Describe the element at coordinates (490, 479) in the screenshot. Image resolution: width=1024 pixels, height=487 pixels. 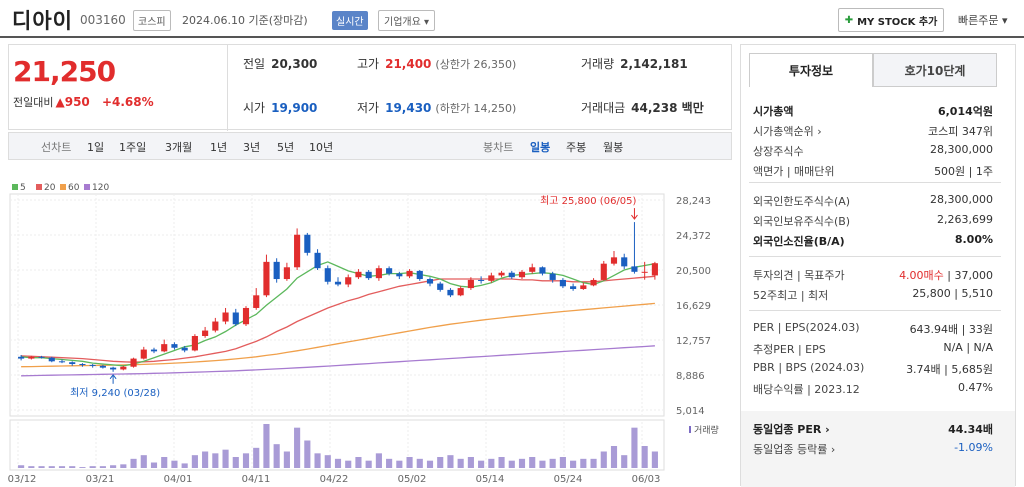
I see `x-tick-label: 05/14` at that location.